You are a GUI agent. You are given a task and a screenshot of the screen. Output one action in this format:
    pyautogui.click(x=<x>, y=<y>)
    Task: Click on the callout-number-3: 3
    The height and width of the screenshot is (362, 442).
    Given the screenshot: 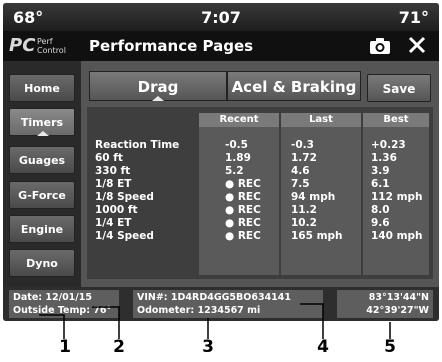 What is the action you would take?
    pyautogui.click(x=208, y=347)
    